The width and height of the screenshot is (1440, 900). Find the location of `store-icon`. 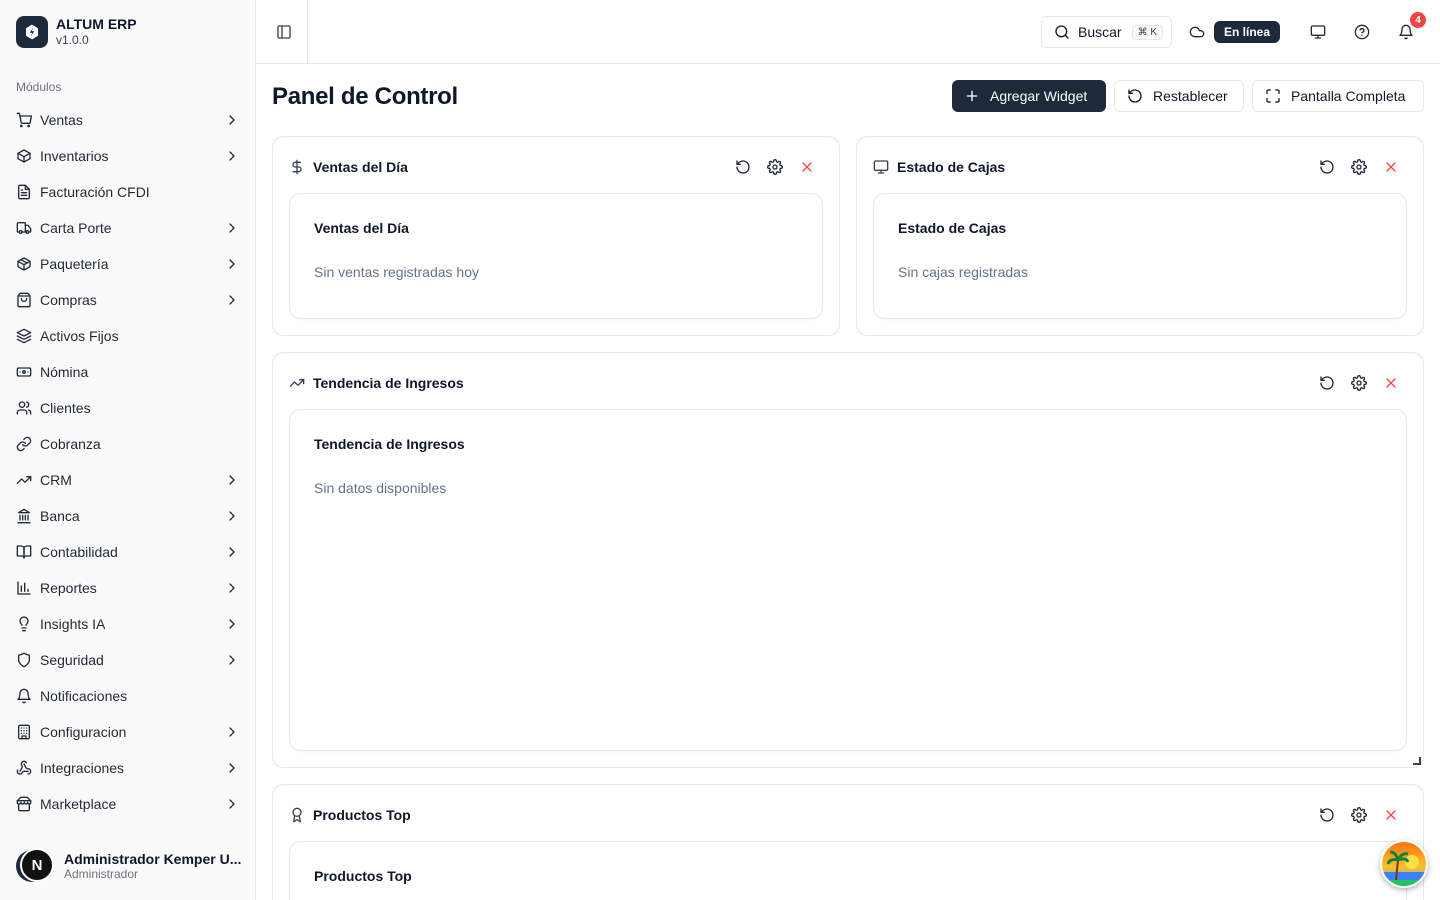

store-icon is located at coordinates (24, 804).